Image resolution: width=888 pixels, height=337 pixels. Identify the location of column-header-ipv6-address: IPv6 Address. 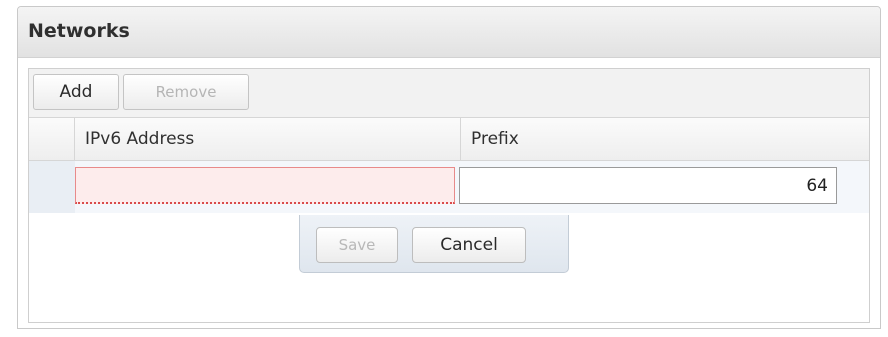
(268, 139).